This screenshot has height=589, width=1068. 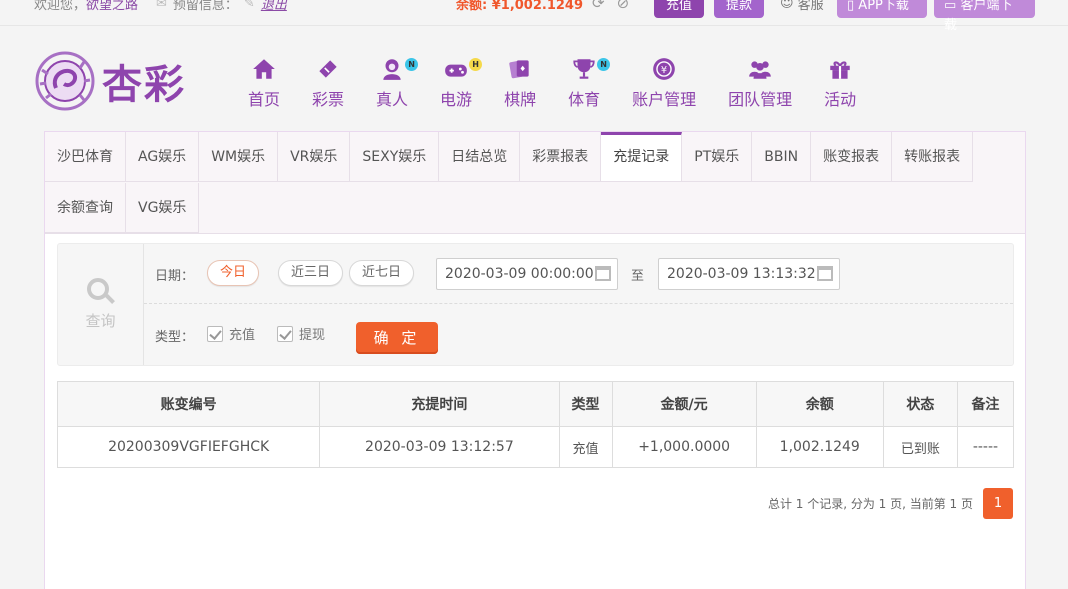 What do you see at coordinates (456, 83) in the screenshot?
I see `nav-slots: H 电游` at bounding box center [456, 83].